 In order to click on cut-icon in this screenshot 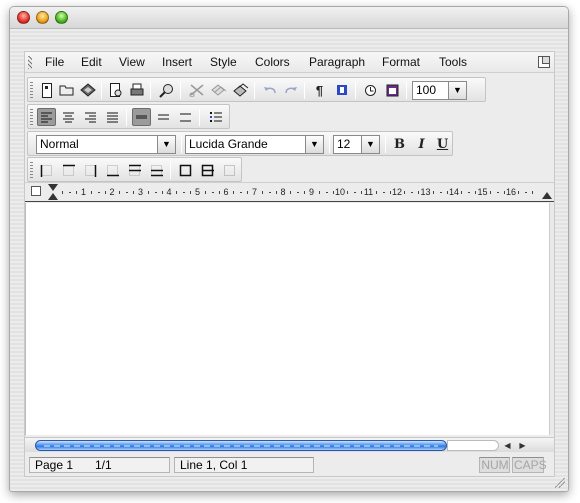, I will do `click(196, 90)`.